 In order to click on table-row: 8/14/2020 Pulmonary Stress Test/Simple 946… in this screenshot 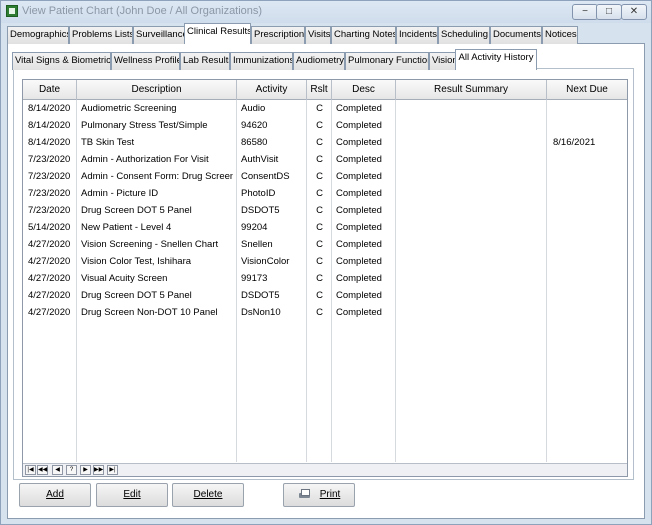, I will do `click(325, 125)`.